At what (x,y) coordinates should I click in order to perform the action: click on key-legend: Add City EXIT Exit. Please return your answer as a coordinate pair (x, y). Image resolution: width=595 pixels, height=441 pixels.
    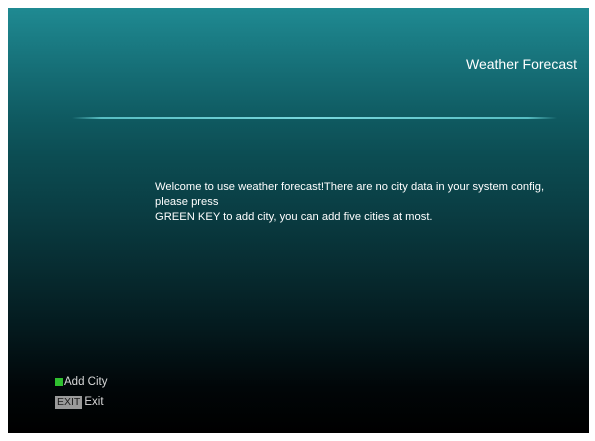
    Looking at the image, I should click on (81, 394).